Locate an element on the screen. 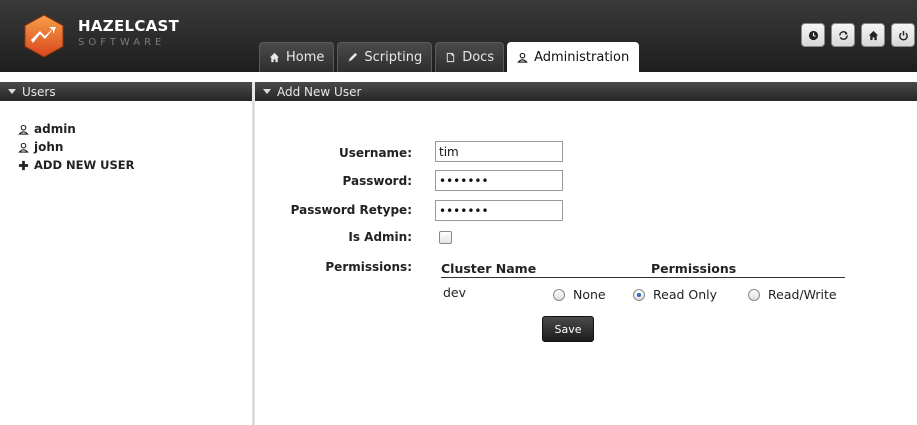 The image size is (917, 425). radio-read-only: Read Only is located at coordinates (675, 294).